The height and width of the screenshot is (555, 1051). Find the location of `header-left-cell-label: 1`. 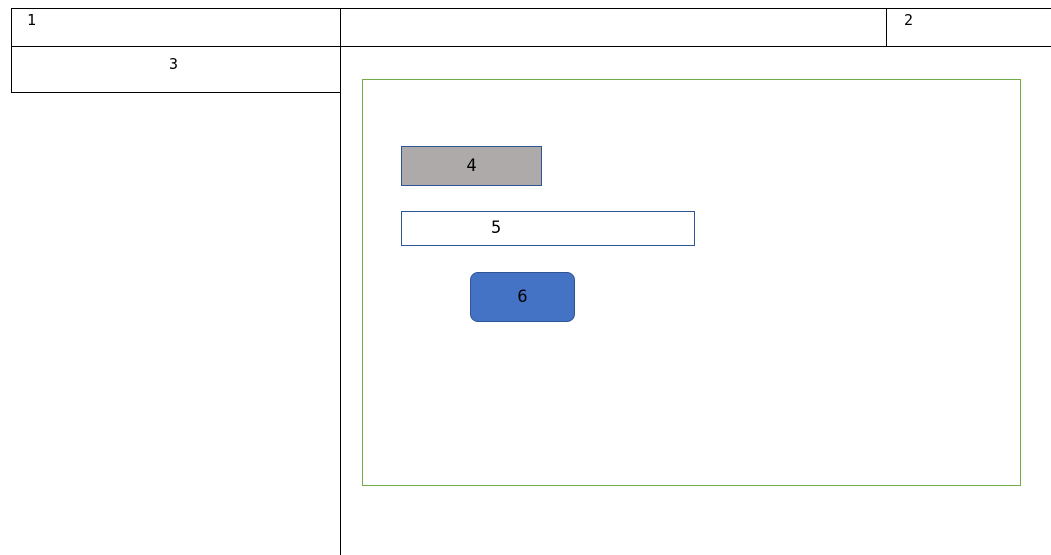

header-left-cell-label: 1 is located at coordinates (32, 20).